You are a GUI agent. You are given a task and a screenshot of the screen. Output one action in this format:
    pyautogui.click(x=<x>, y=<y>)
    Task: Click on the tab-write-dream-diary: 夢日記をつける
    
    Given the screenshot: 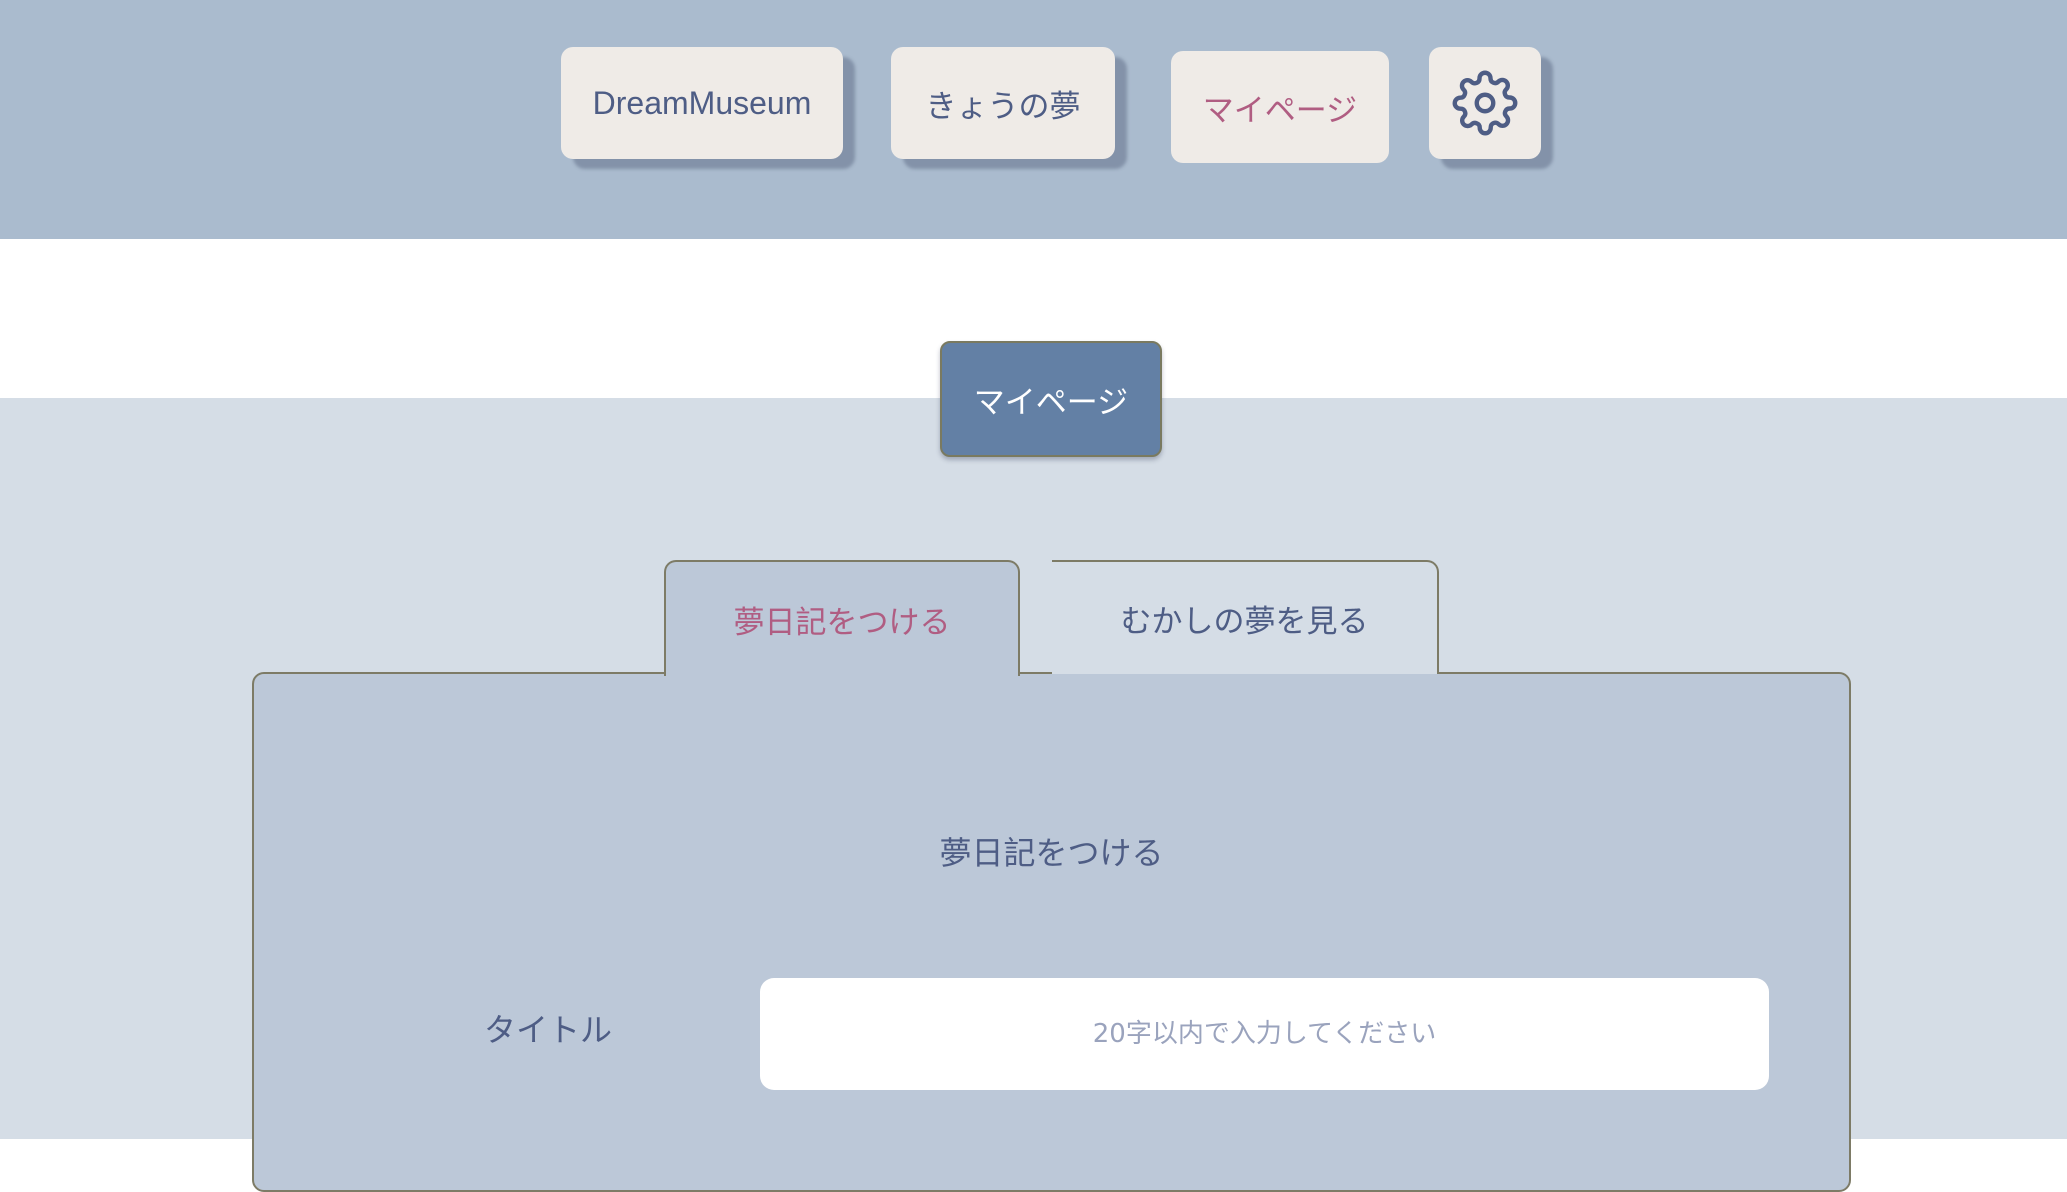 What is the action you would take?
    pyautogui.click(x=842, y=618)
    